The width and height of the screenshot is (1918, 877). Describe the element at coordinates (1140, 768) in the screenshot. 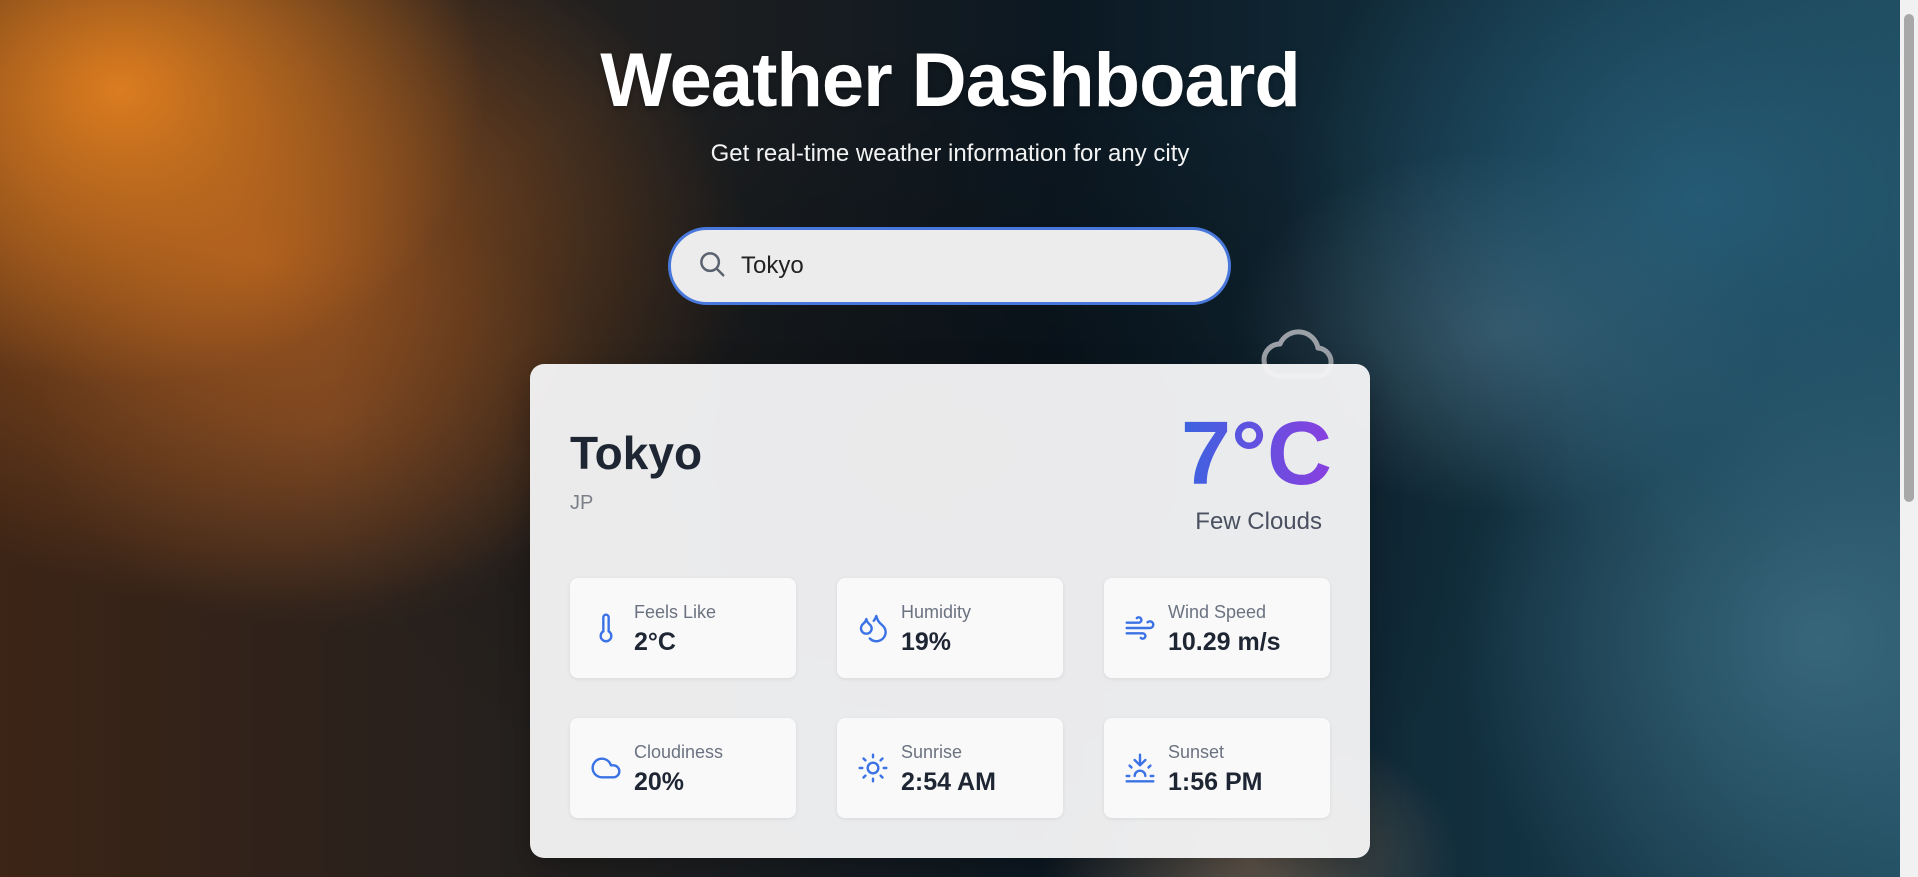

I see `sunset-icon` at that location.